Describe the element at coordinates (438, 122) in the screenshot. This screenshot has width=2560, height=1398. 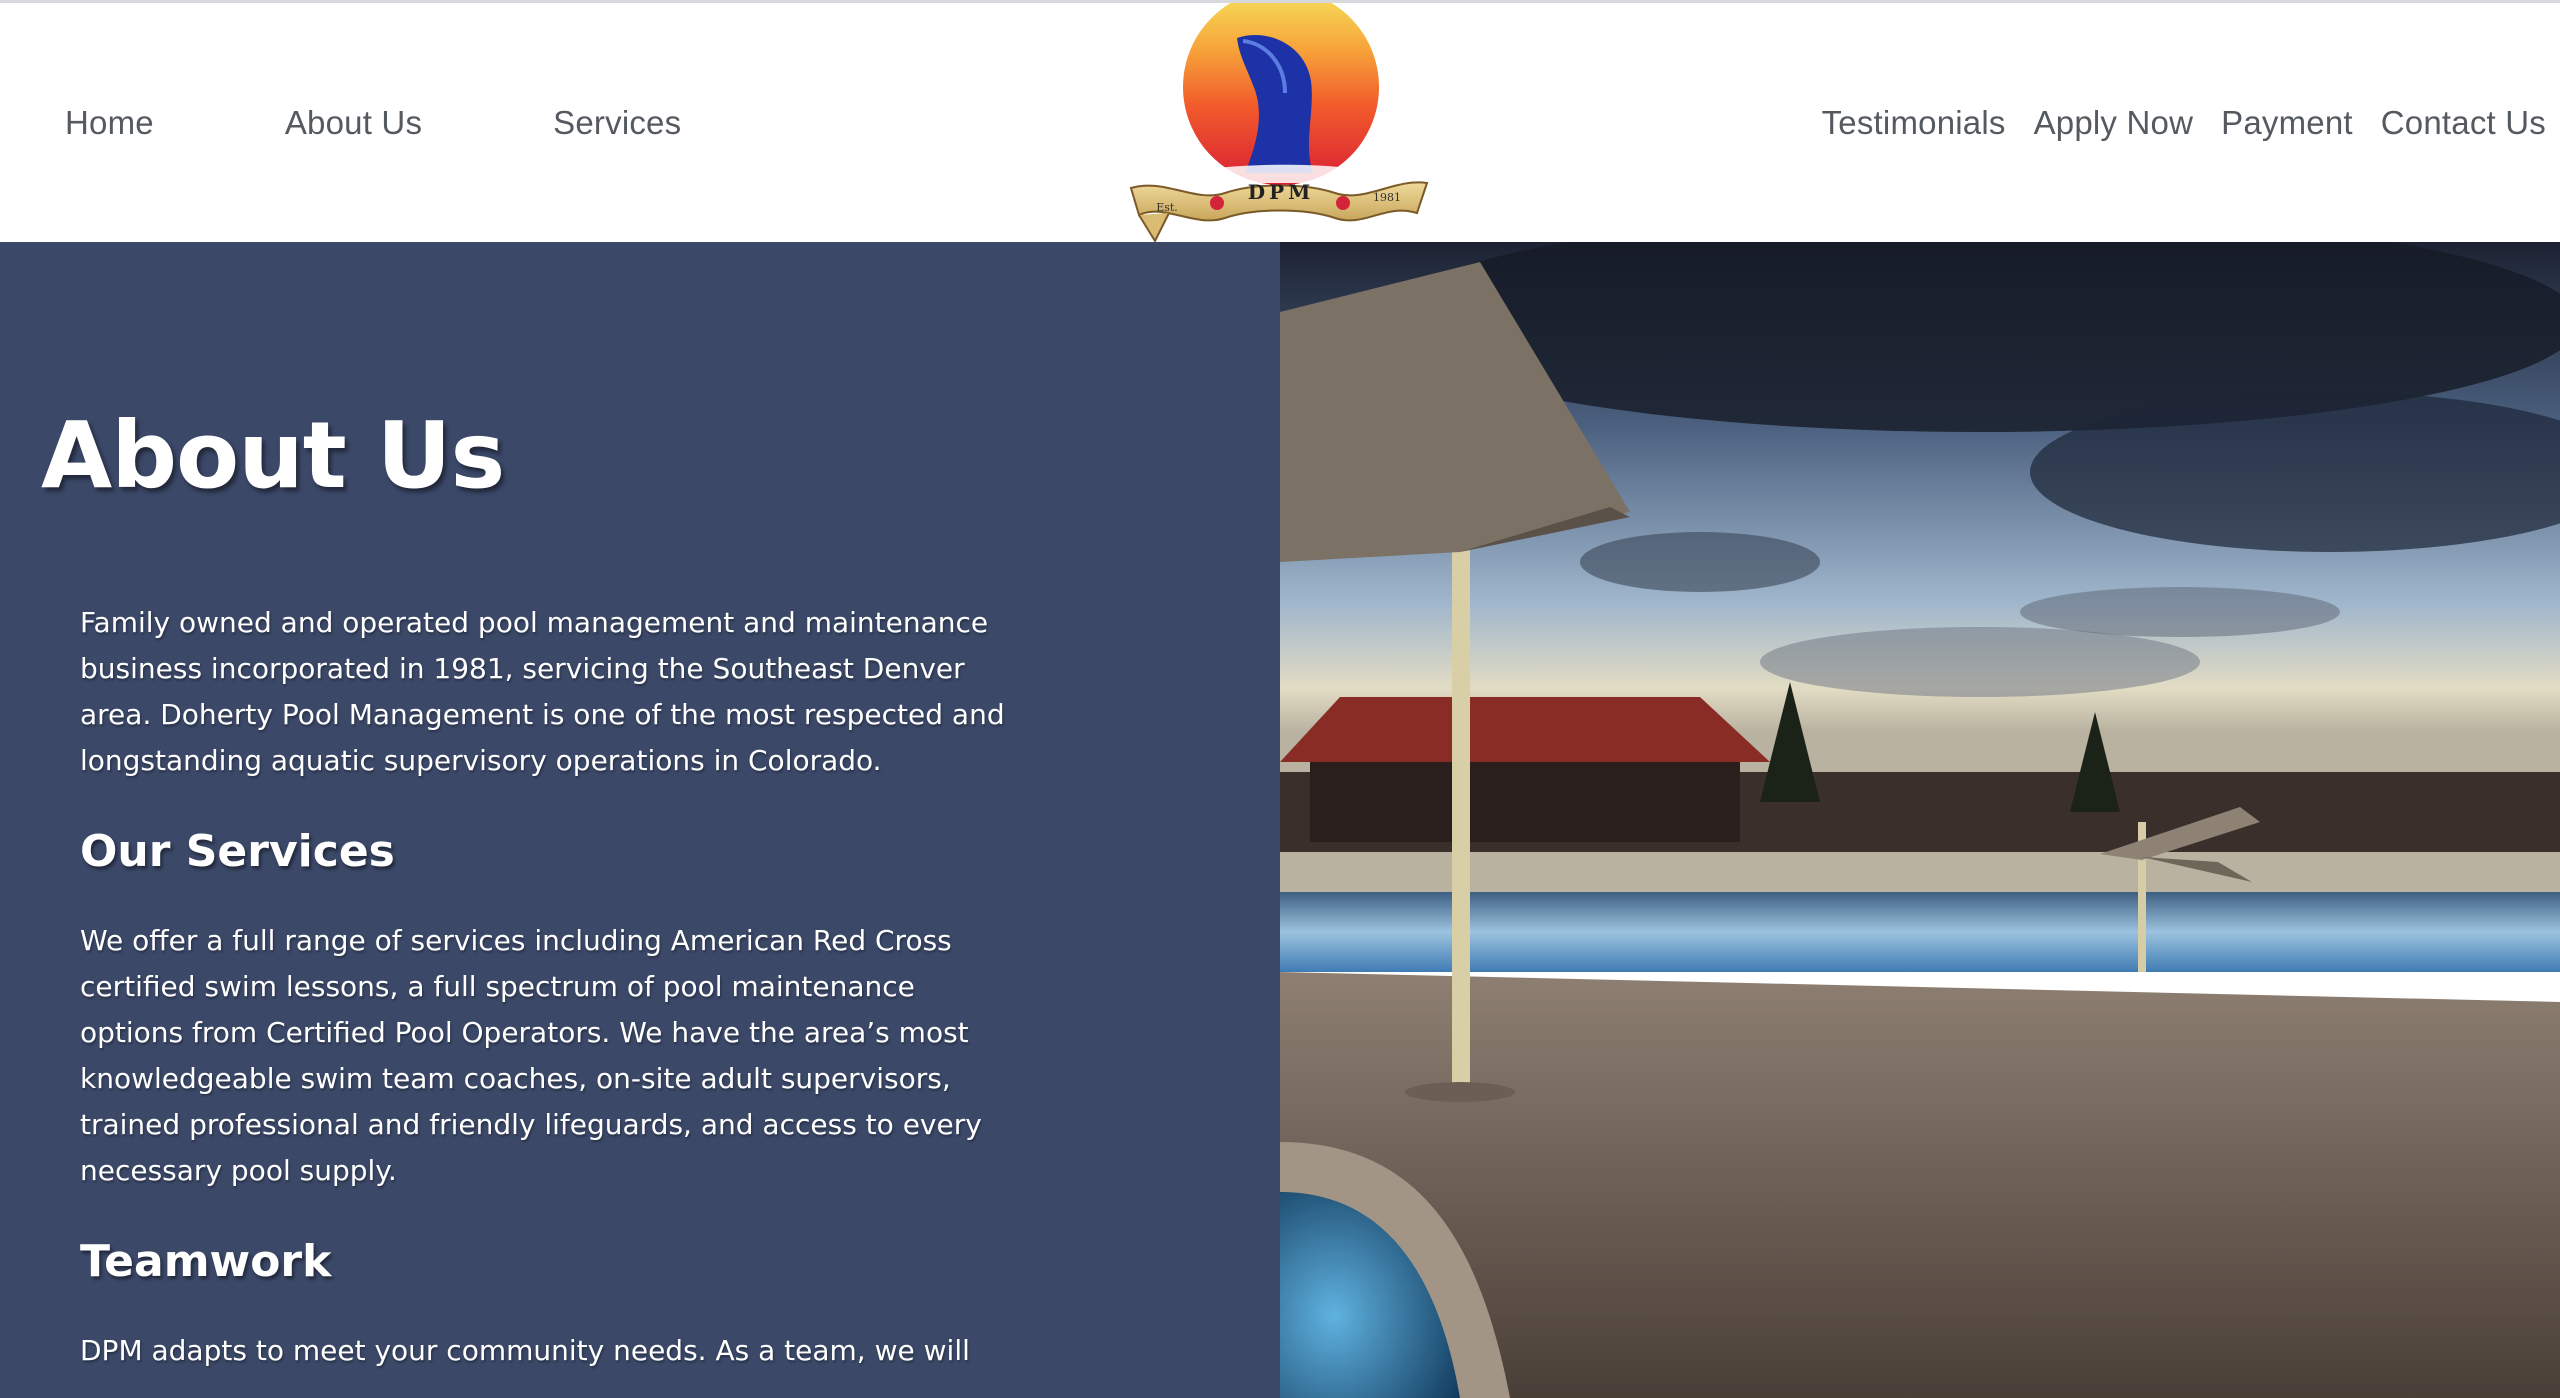
I see `nav-left: Home About Us Services` at that location.